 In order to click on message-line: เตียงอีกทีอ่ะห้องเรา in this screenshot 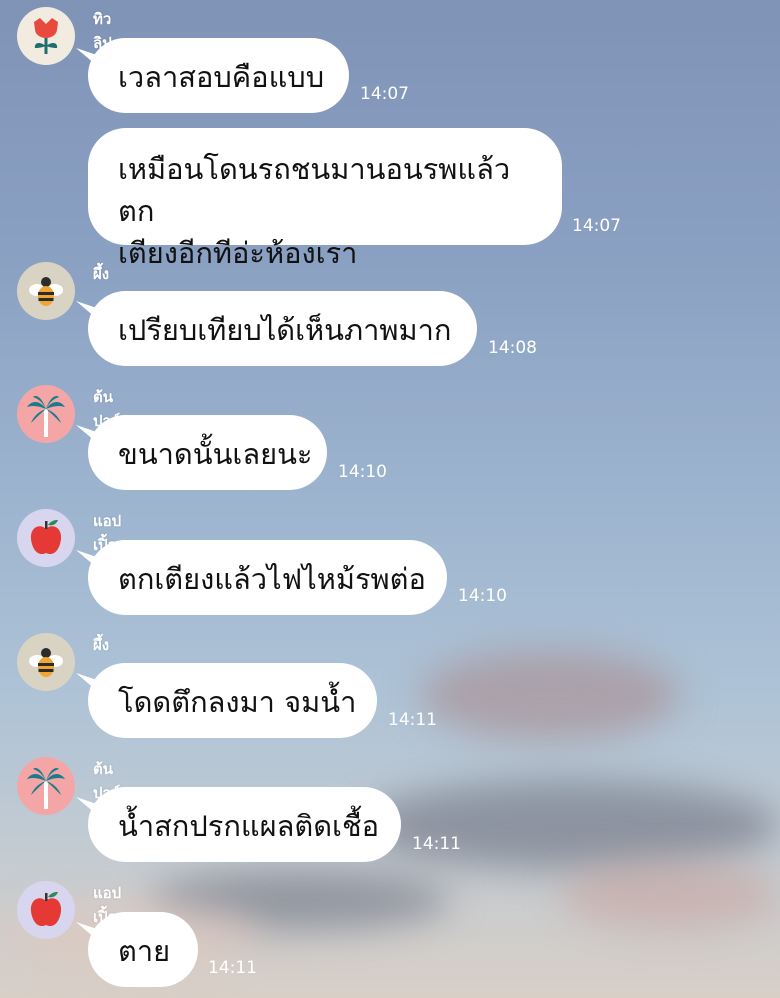, I will do `click(238, 253)`.